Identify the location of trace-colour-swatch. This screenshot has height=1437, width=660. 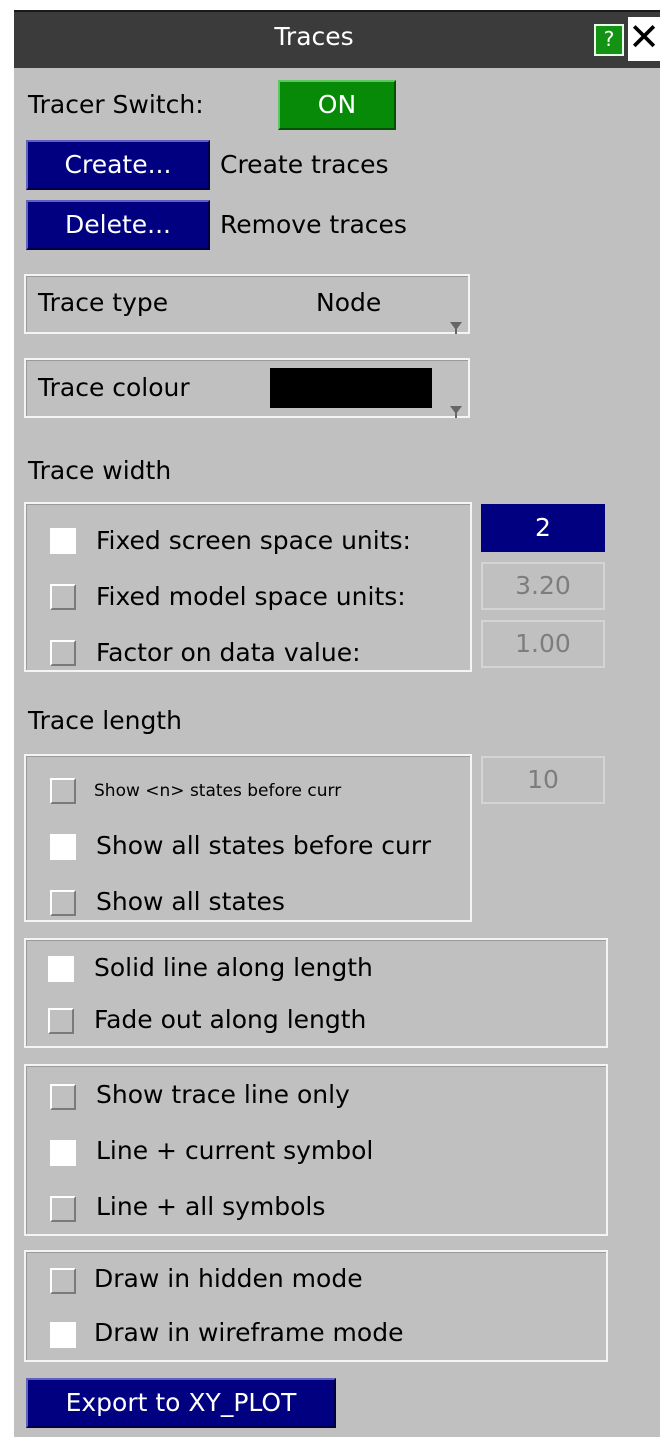
(351, 388).